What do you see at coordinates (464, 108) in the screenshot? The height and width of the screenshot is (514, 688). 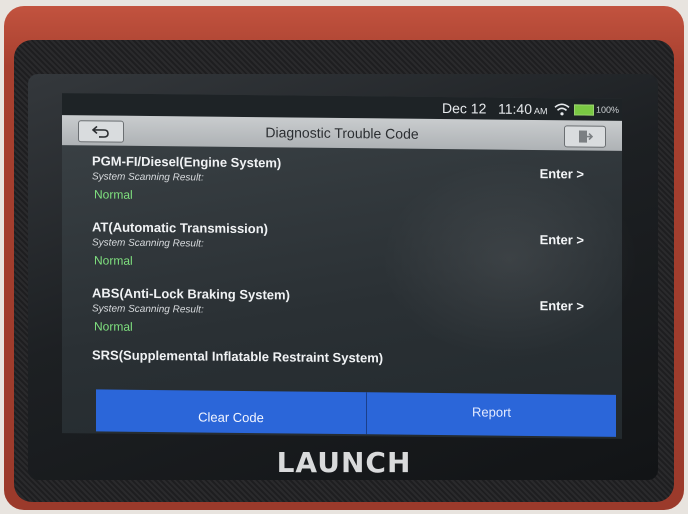 I see `status-date: Dec 12` at bounding box center [464, 108].